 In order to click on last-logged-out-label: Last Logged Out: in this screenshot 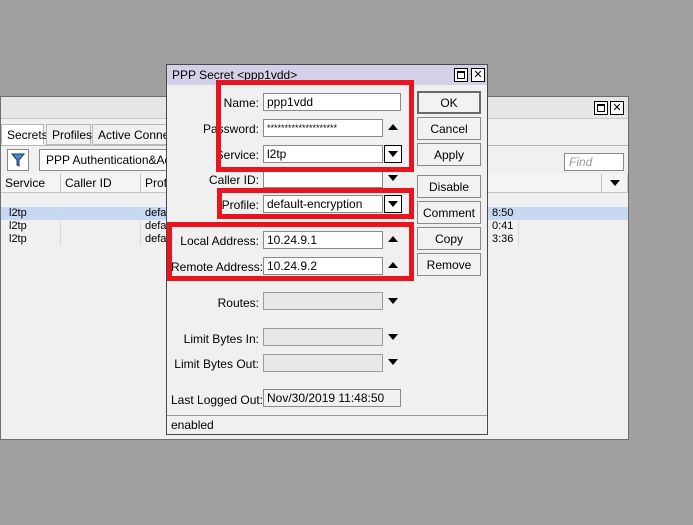, I will do `click(217, 400)`.